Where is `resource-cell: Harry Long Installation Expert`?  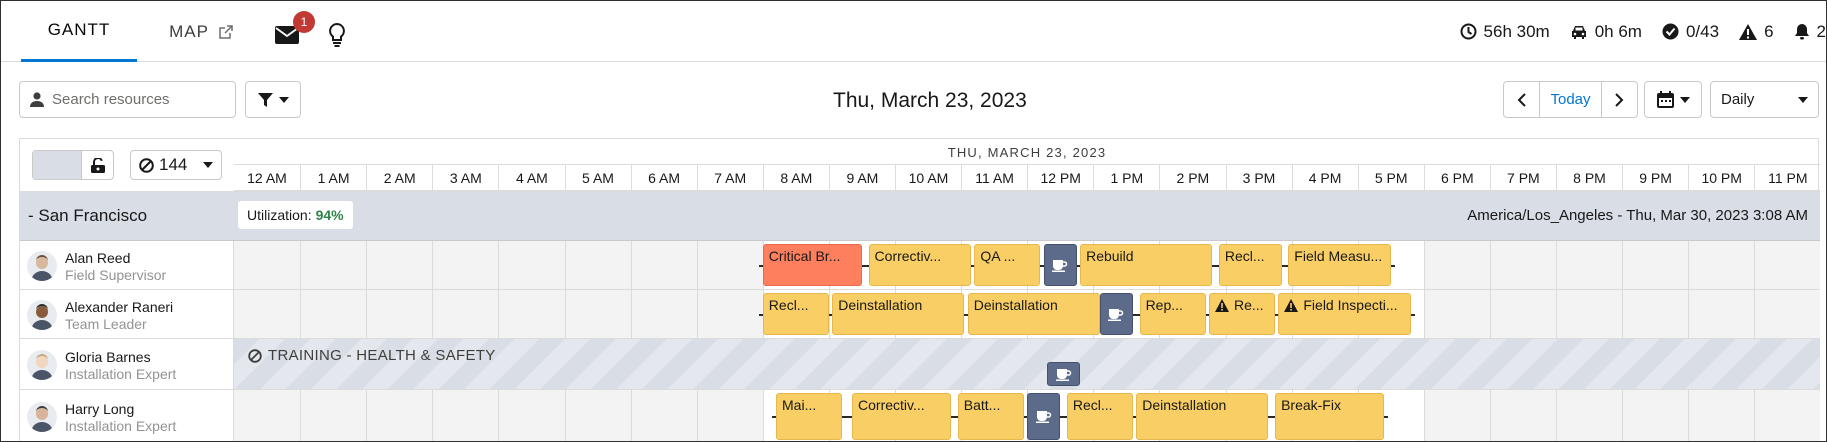
resource-cell: Harry Long Installation Expert is located at coordinates (127, 415).